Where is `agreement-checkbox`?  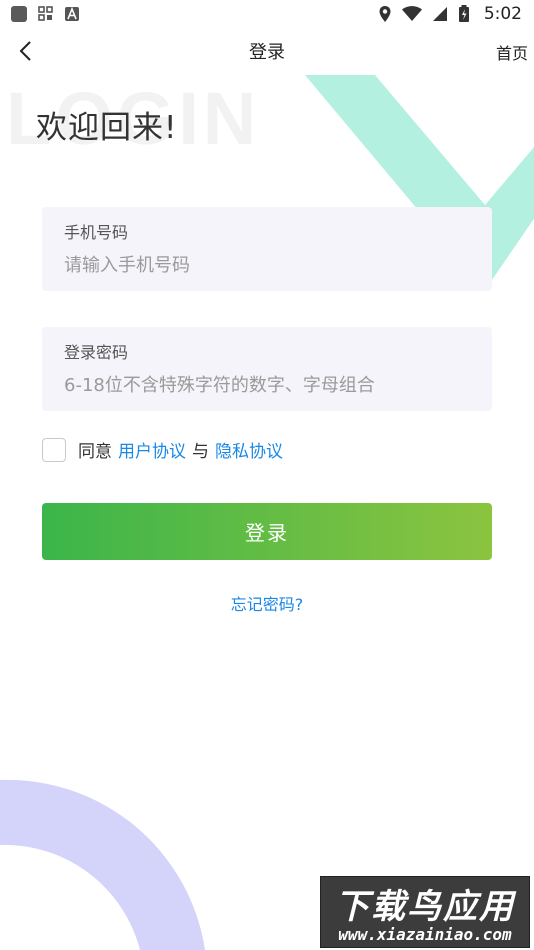 agreement-checkbox is located at coordinates (54, 449).